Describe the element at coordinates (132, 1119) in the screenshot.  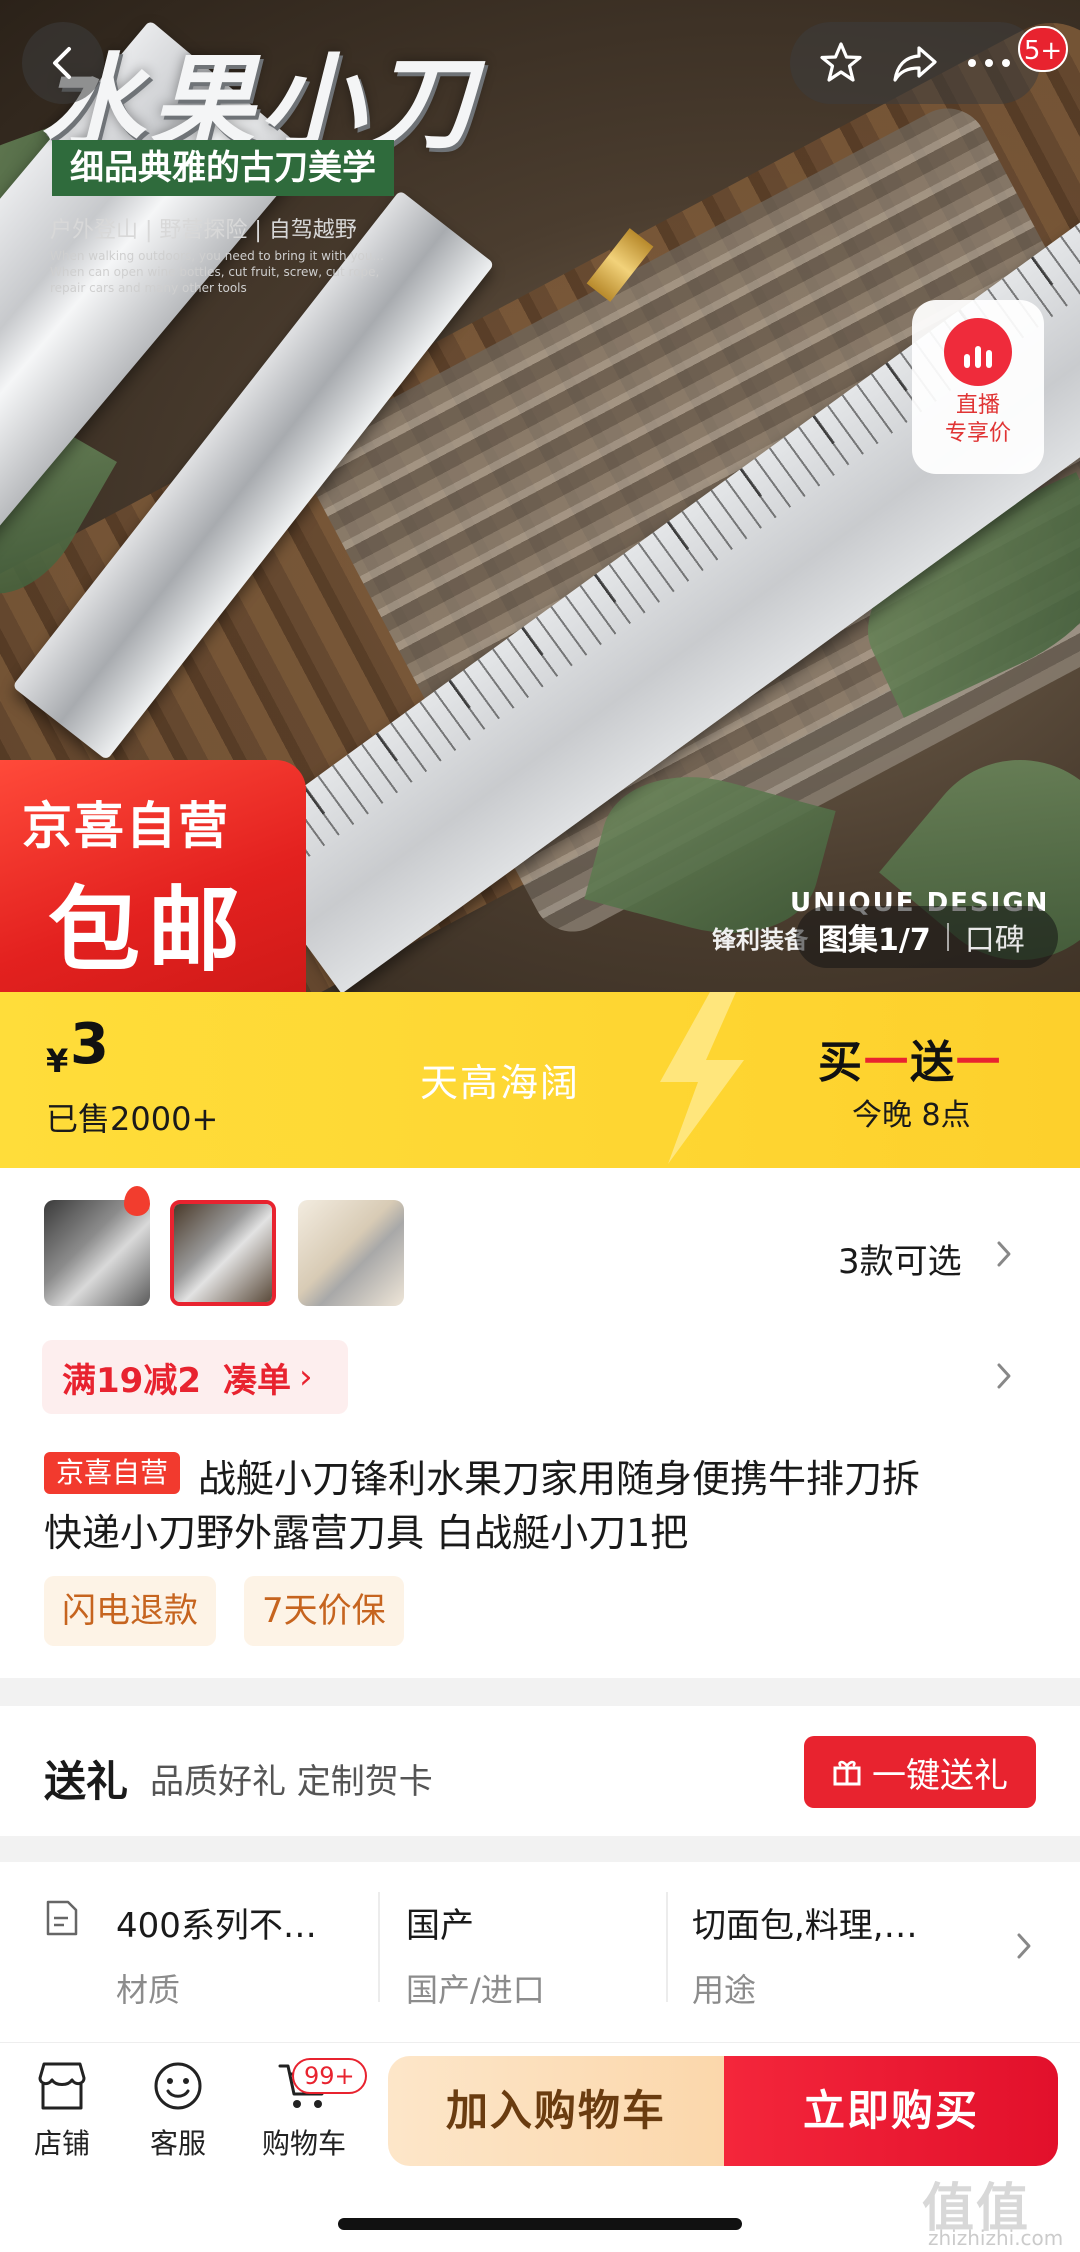
I see `sold-count: 已售2000+` at that location.